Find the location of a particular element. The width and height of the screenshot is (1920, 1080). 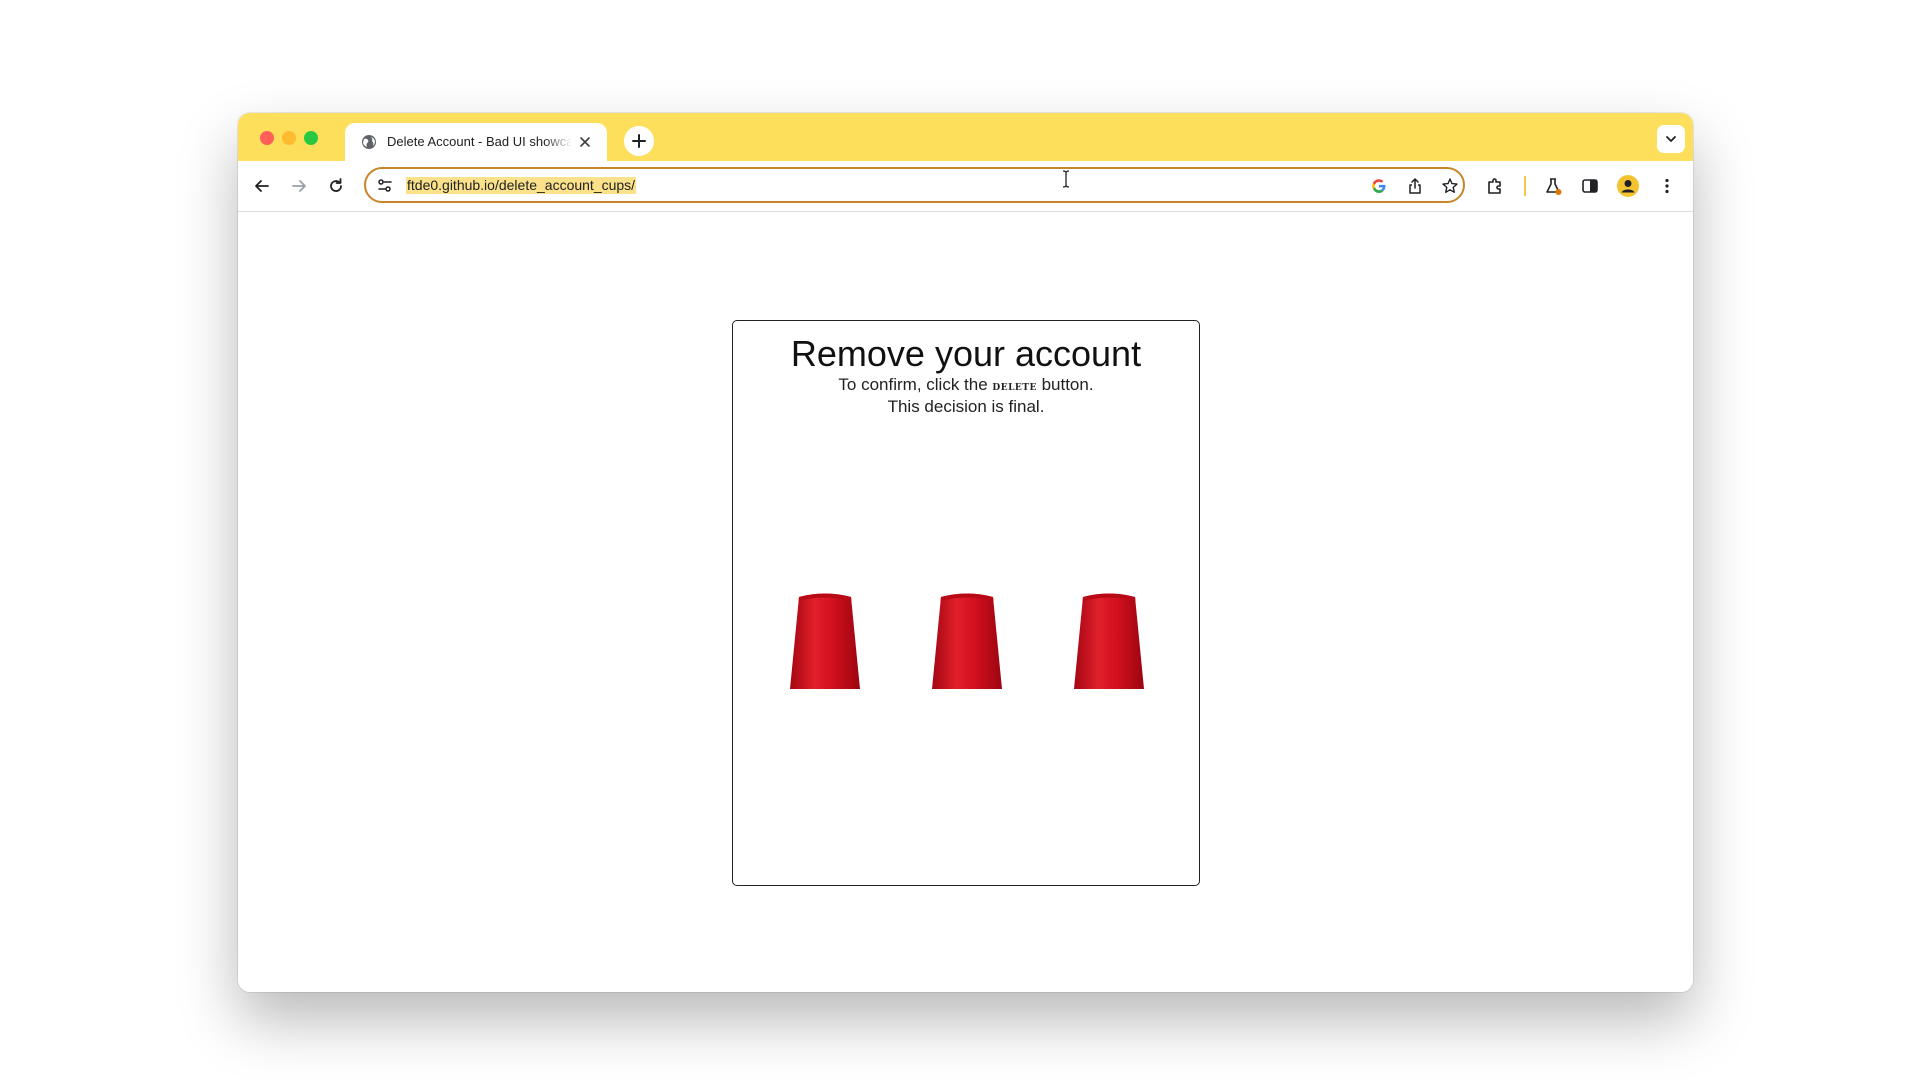

instruction-text: To confirm, click the is located at coordinates (915, 384).